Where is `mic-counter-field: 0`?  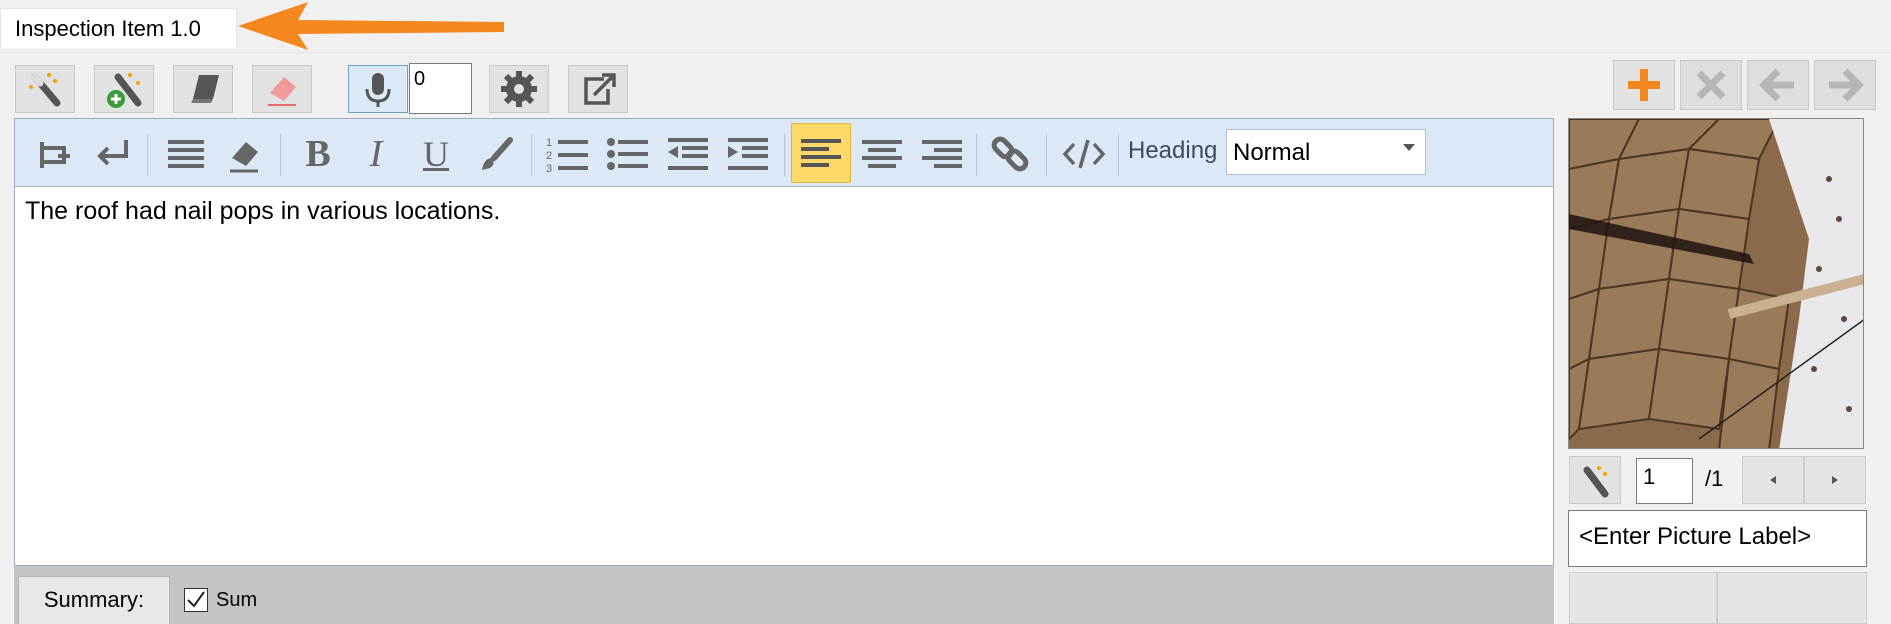 mic-counter-field: 0 is located at coordinates (440, 88).